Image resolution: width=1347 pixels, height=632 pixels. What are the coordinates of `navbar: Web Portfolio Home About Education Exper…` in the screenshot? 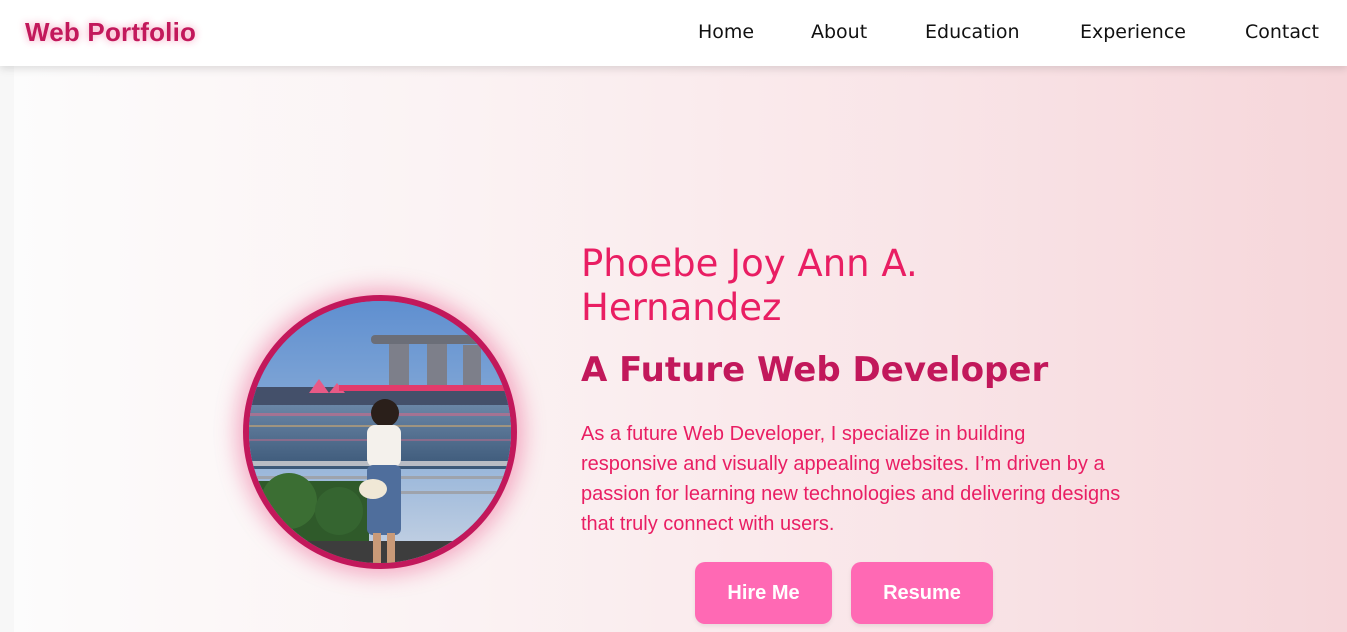 It's located at (673, 33).